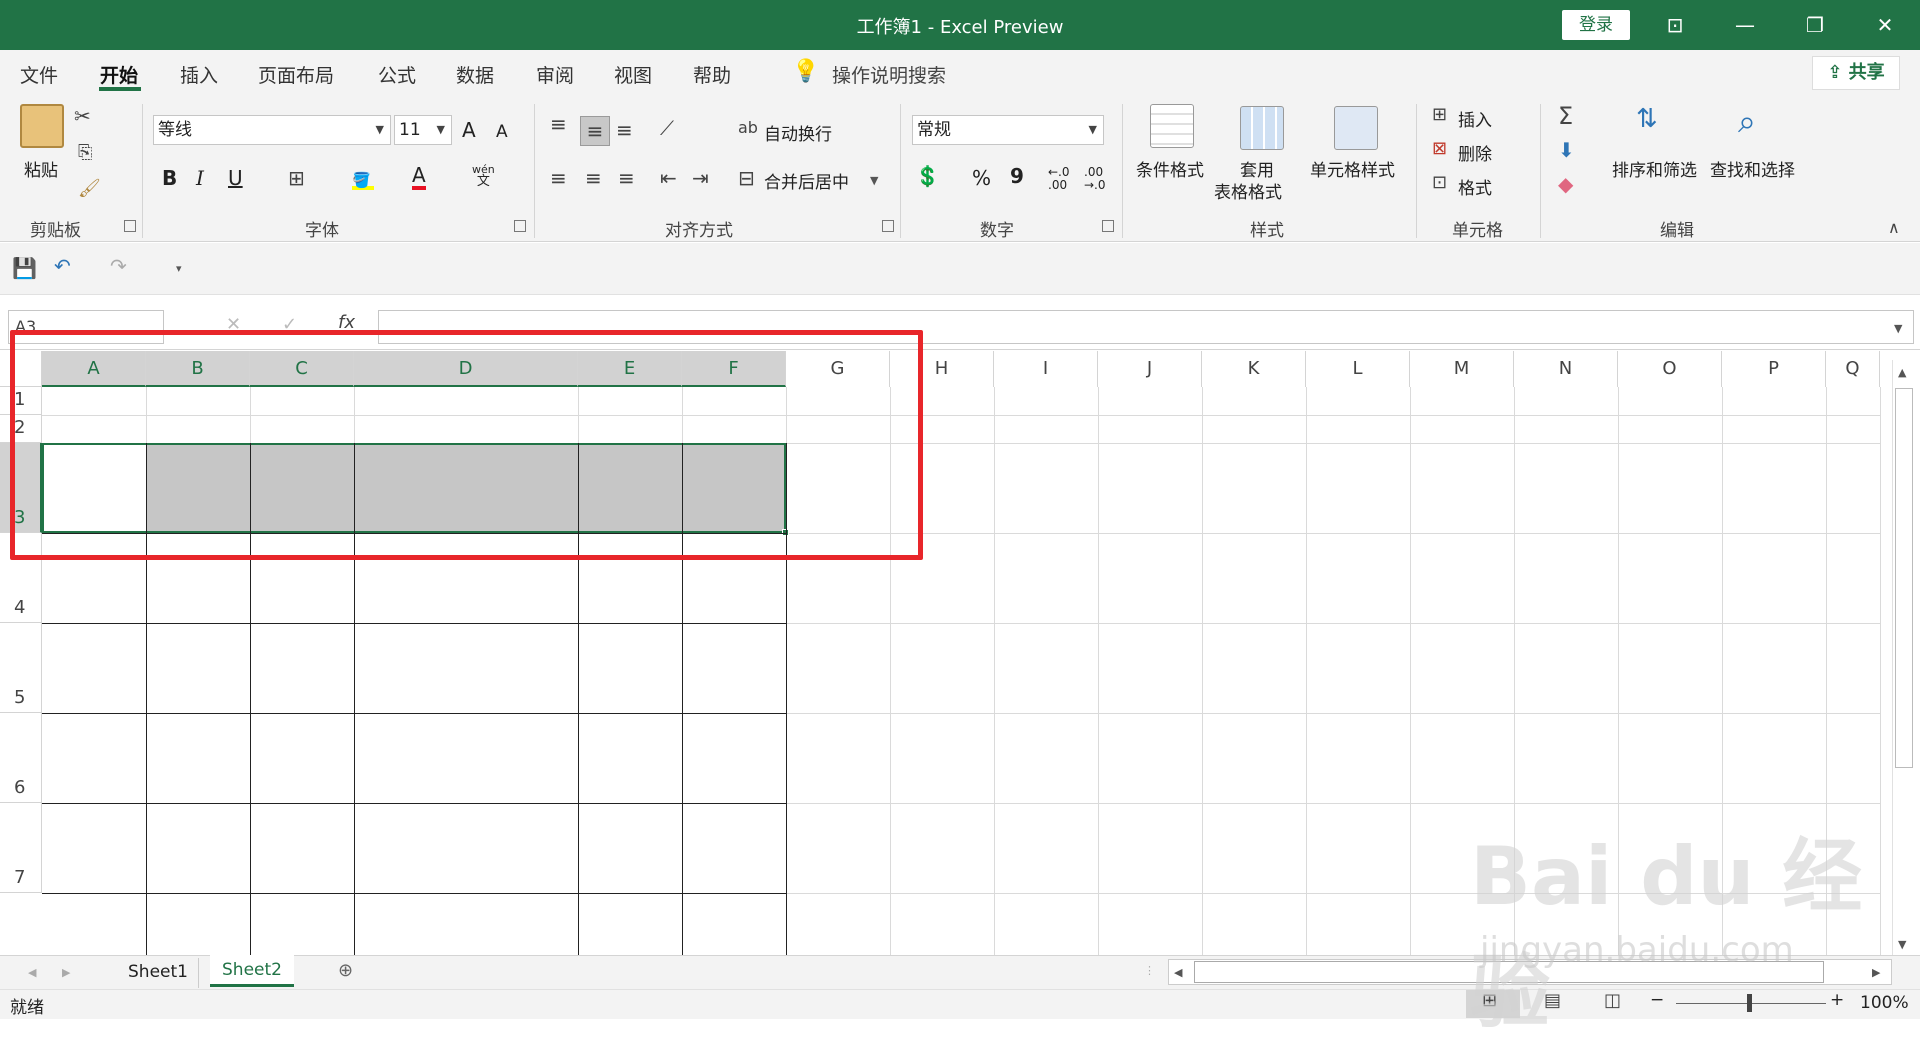 The image size is (1920, 1044). I want to click on font-launcher-icon, so click(520, 226).